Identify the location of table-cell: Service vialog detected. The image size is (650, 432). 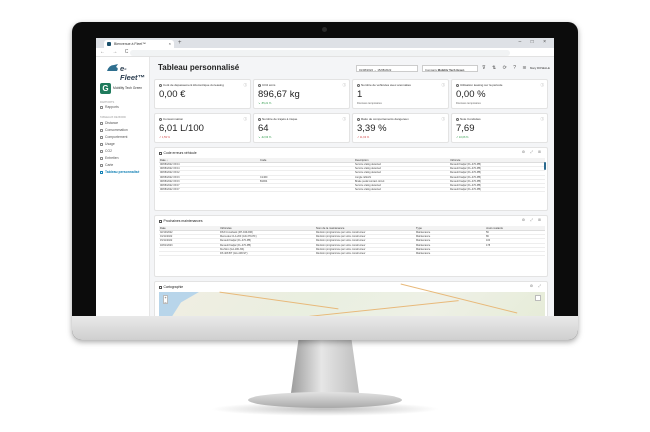
(401, 190).